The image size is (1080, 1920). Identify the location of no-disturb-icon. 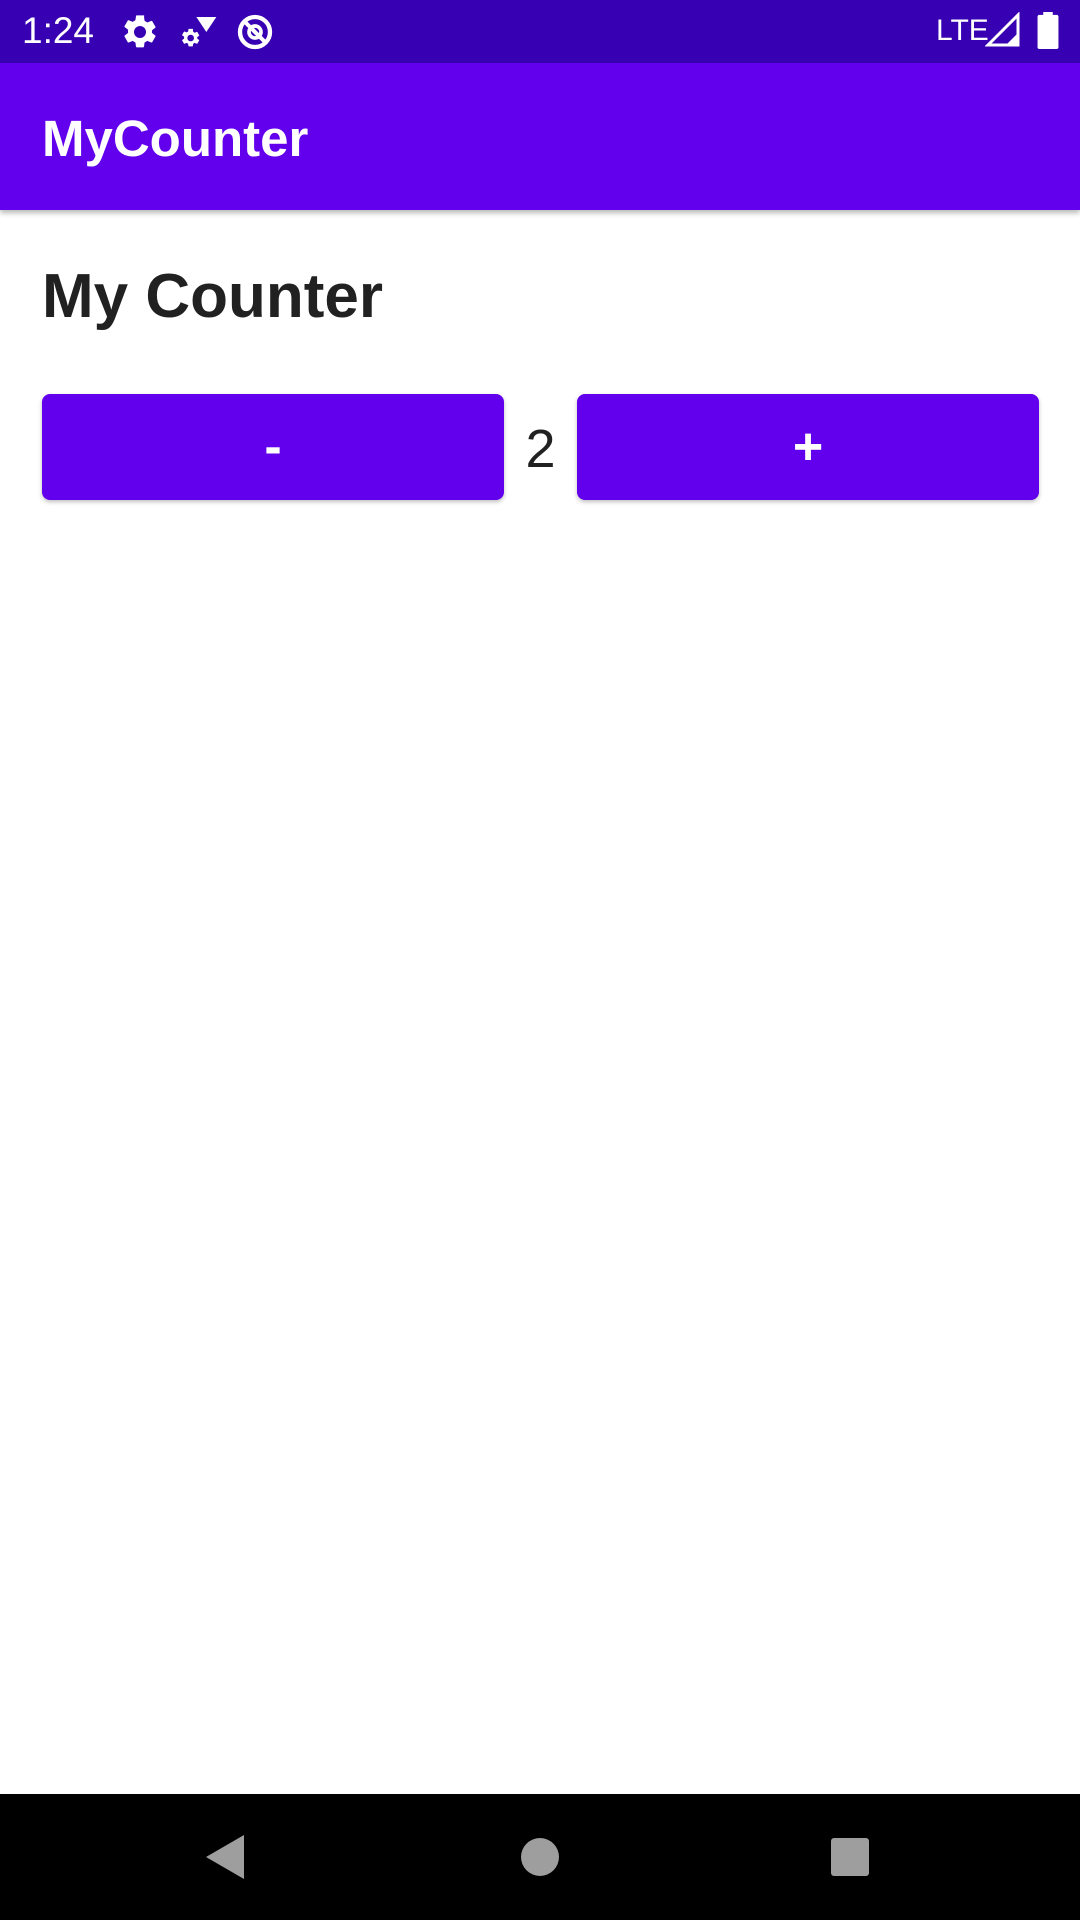
(255, 32).